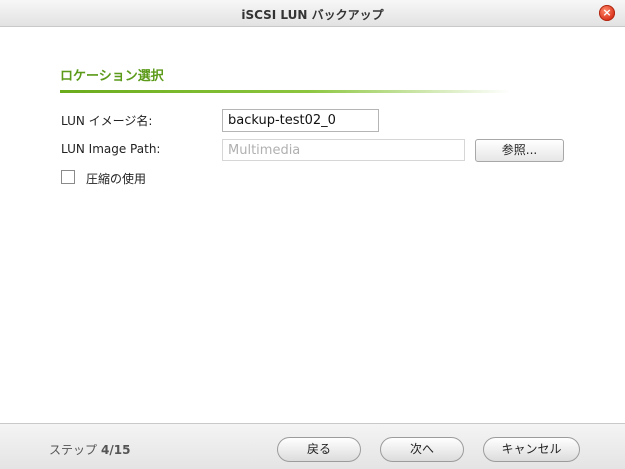 The width and height of the screenshot is (625, 469). Describe the element at coordinates (116, 450) in the screenshot. I see `step-count: 4/15` at that location.